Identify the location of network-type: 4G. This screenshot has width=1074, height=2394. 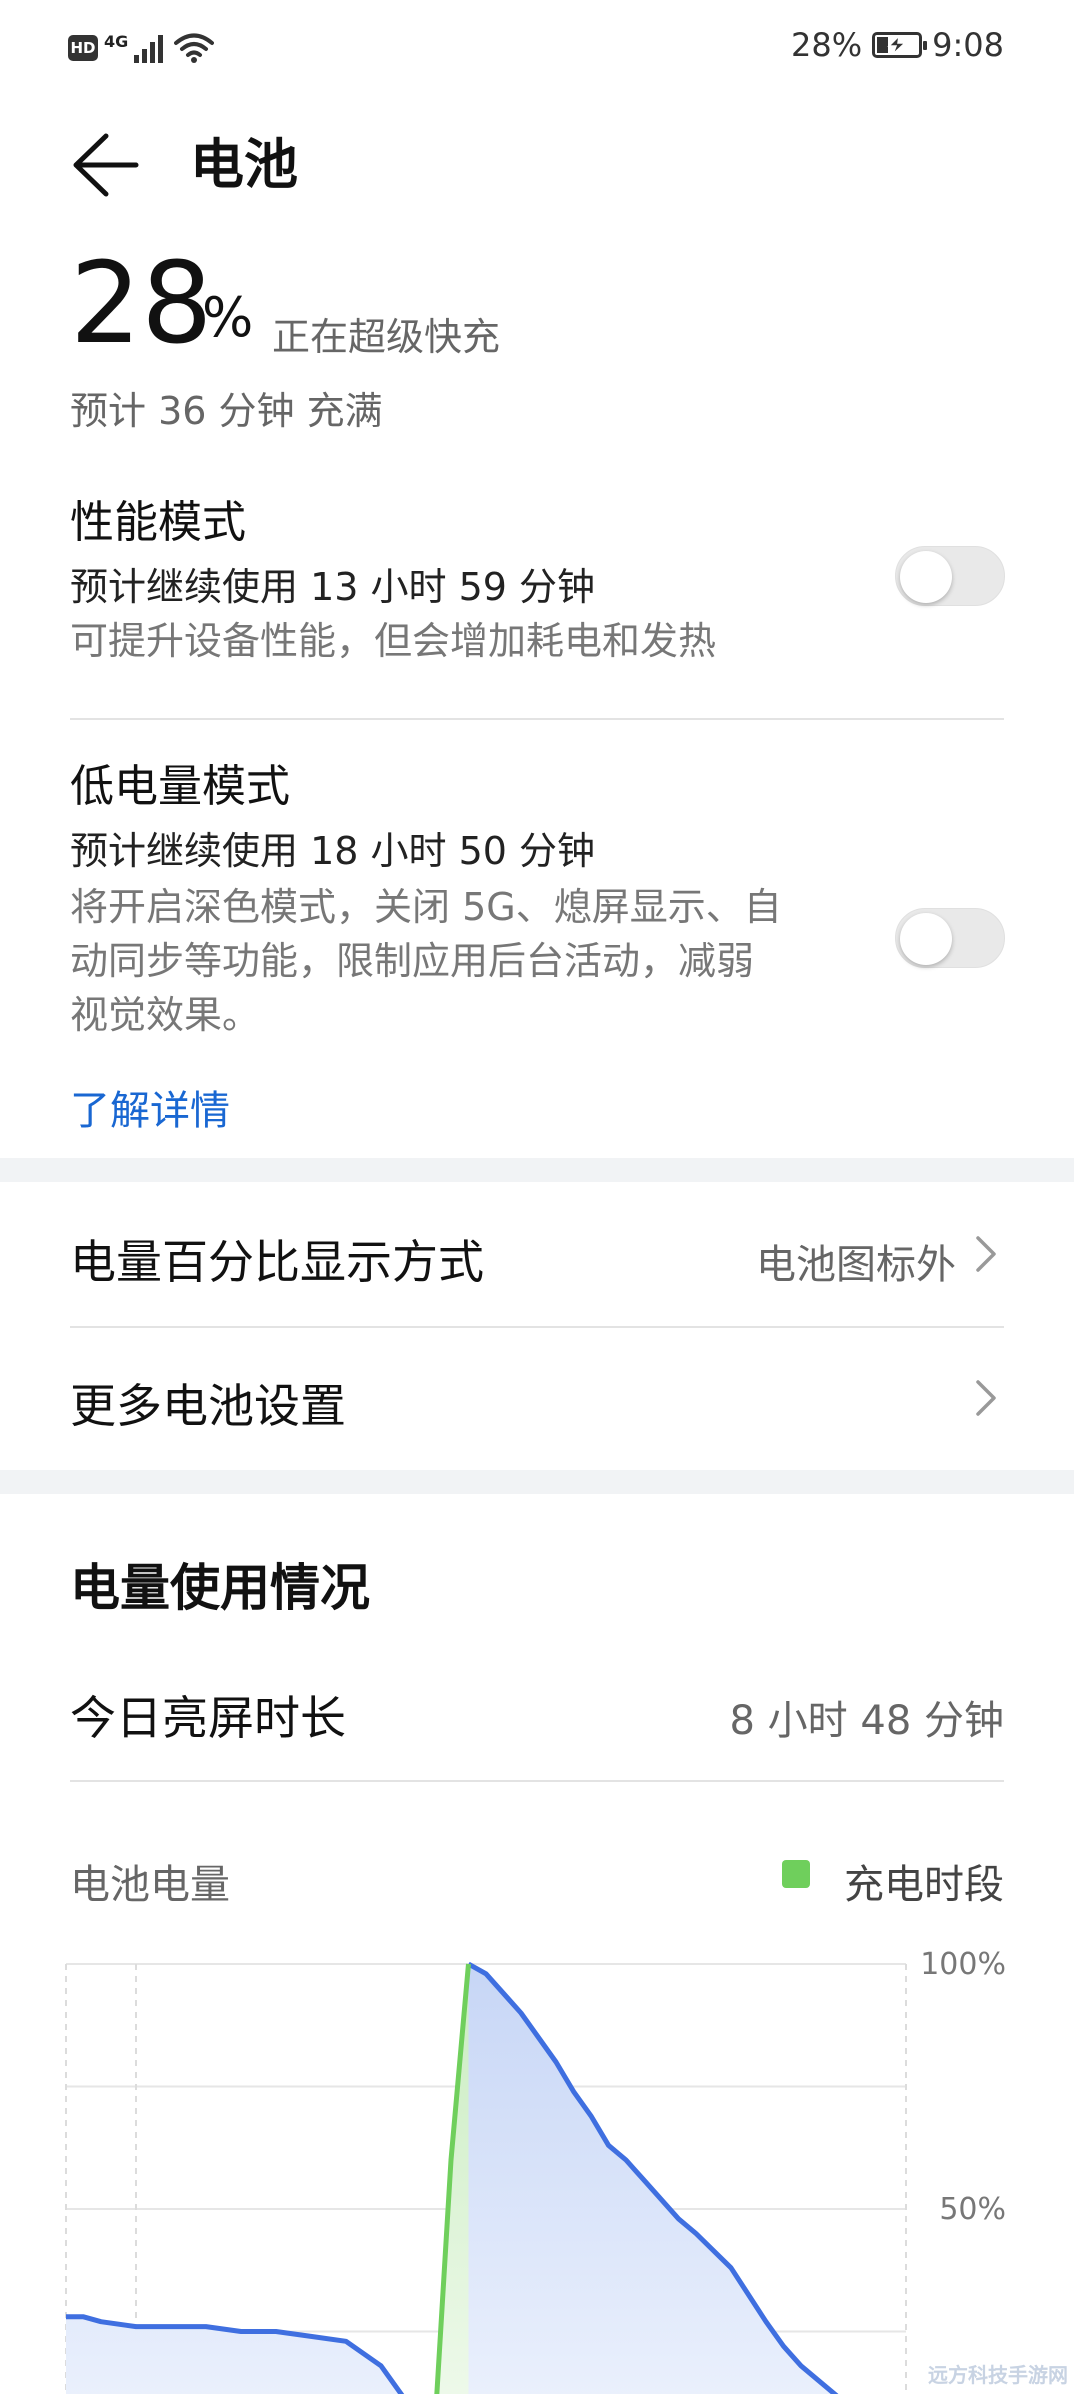
(116, 41).